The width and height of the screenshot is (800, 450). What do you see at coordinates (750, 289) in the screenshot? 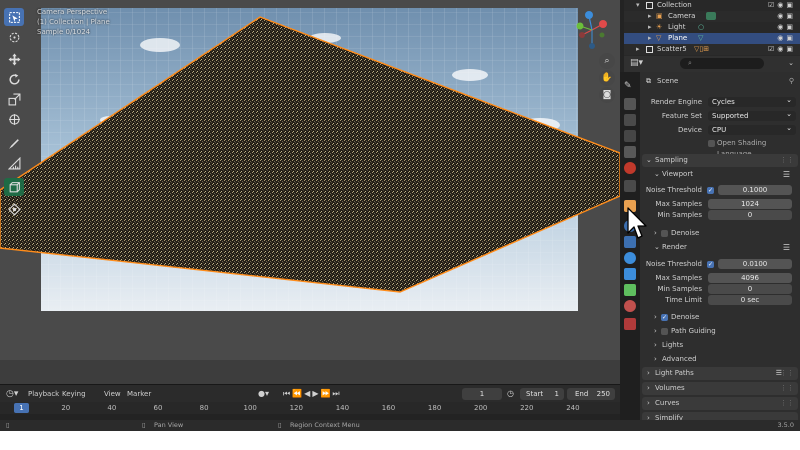
I see `r-min-samples-field: 0` at bounding box center [750, 289].